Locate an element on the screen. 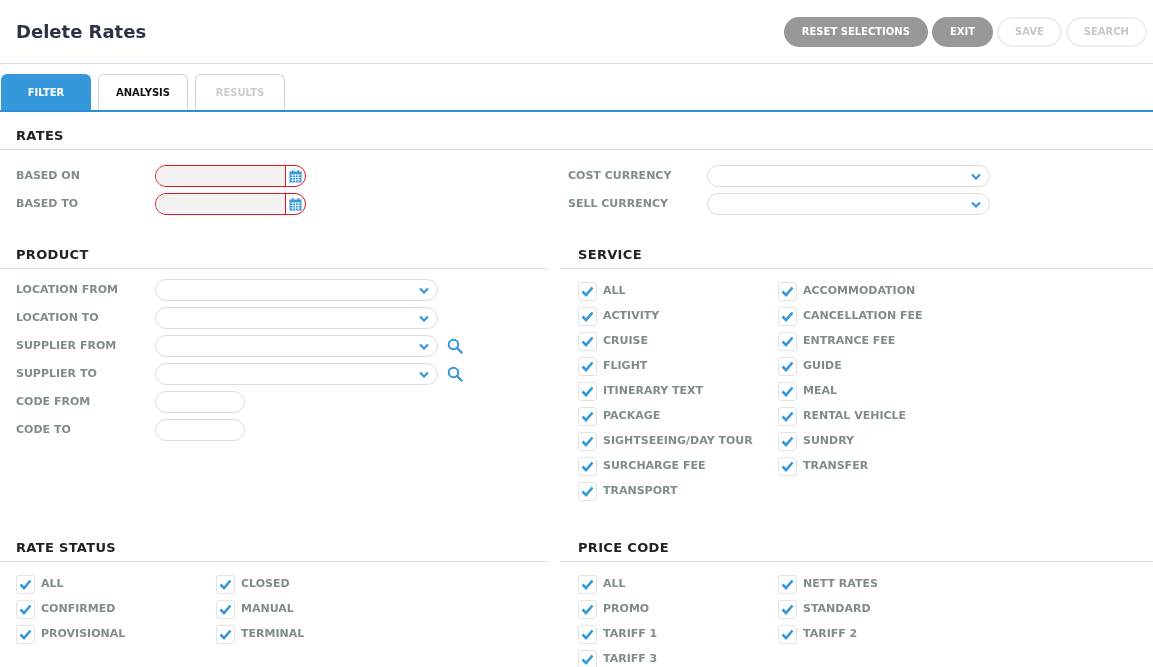  action-button: EXIT is located at coordinates (962, 31).